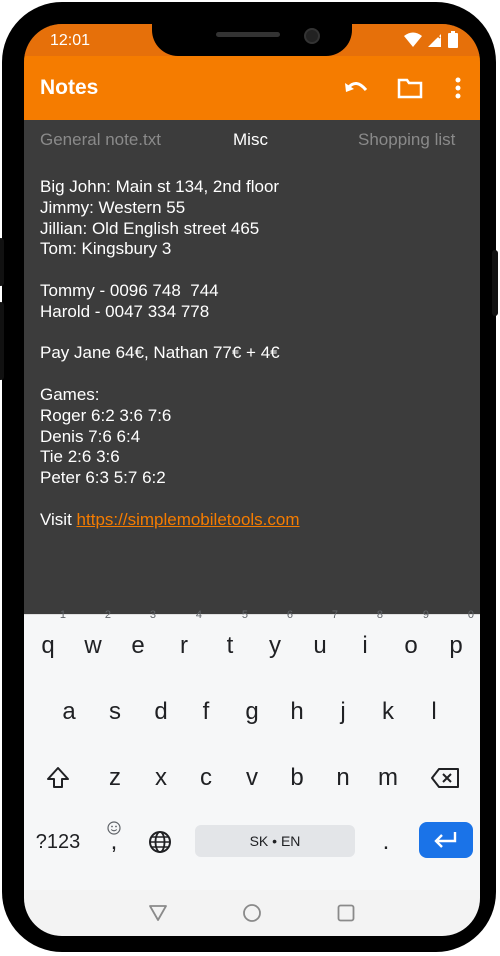  I want to click on app-toolbar: Notes, so click(252, 88).